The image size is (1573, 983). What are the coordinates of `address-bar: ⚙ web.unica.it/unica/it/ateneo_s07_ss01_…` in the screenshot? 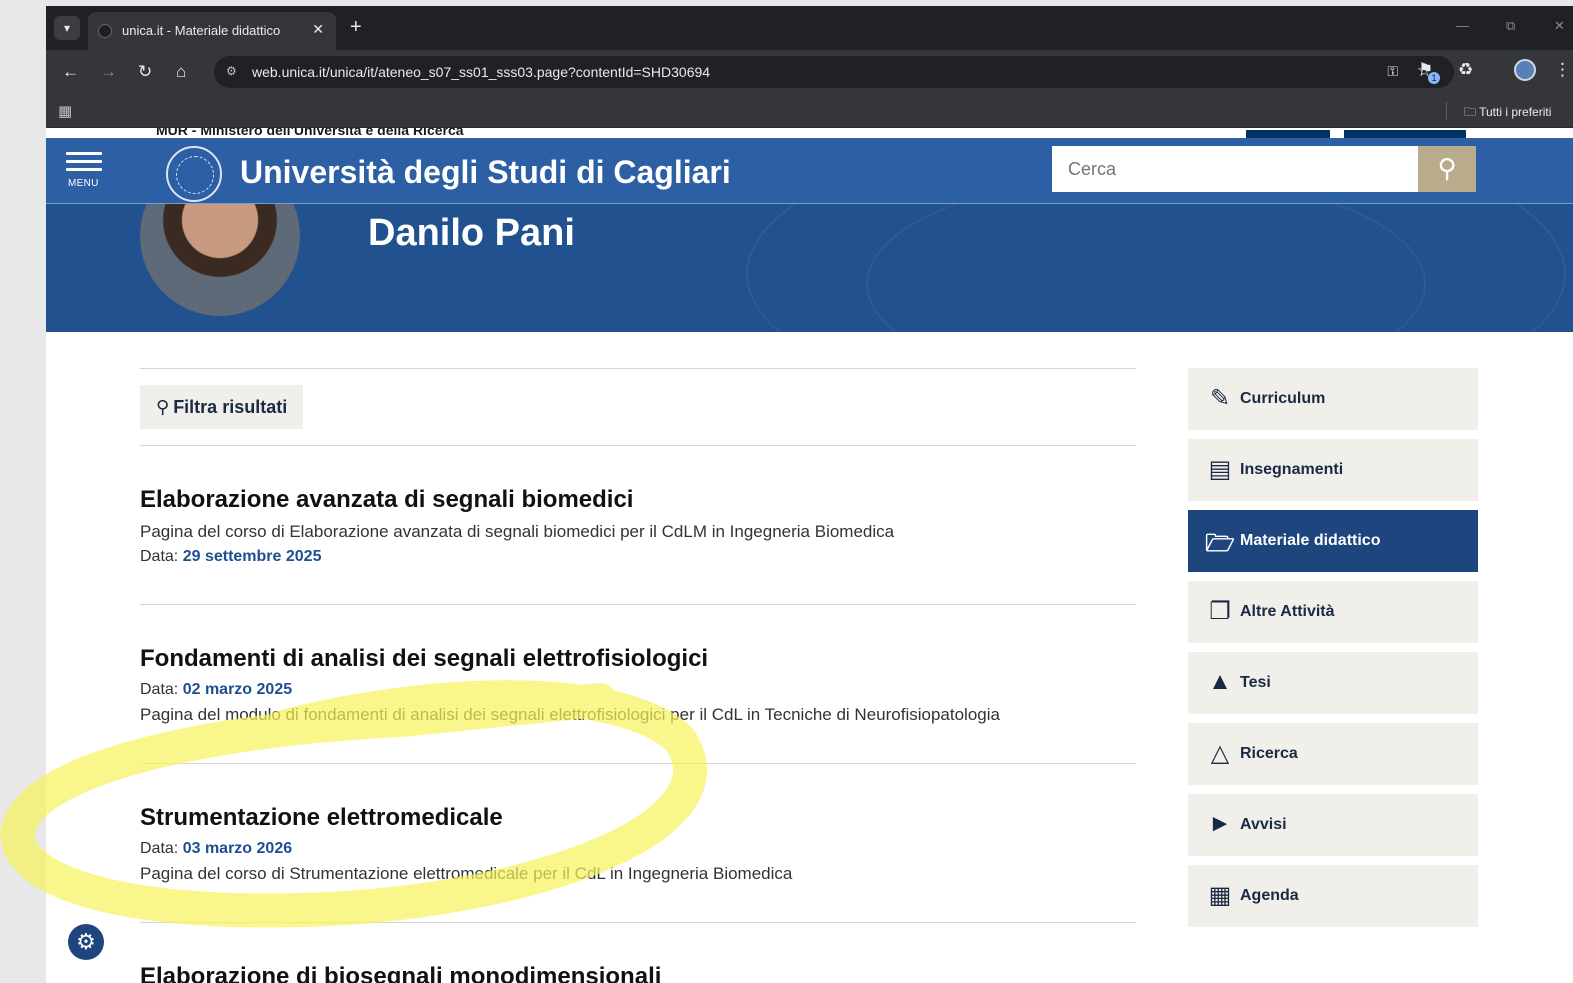 It's located at (834, 72).